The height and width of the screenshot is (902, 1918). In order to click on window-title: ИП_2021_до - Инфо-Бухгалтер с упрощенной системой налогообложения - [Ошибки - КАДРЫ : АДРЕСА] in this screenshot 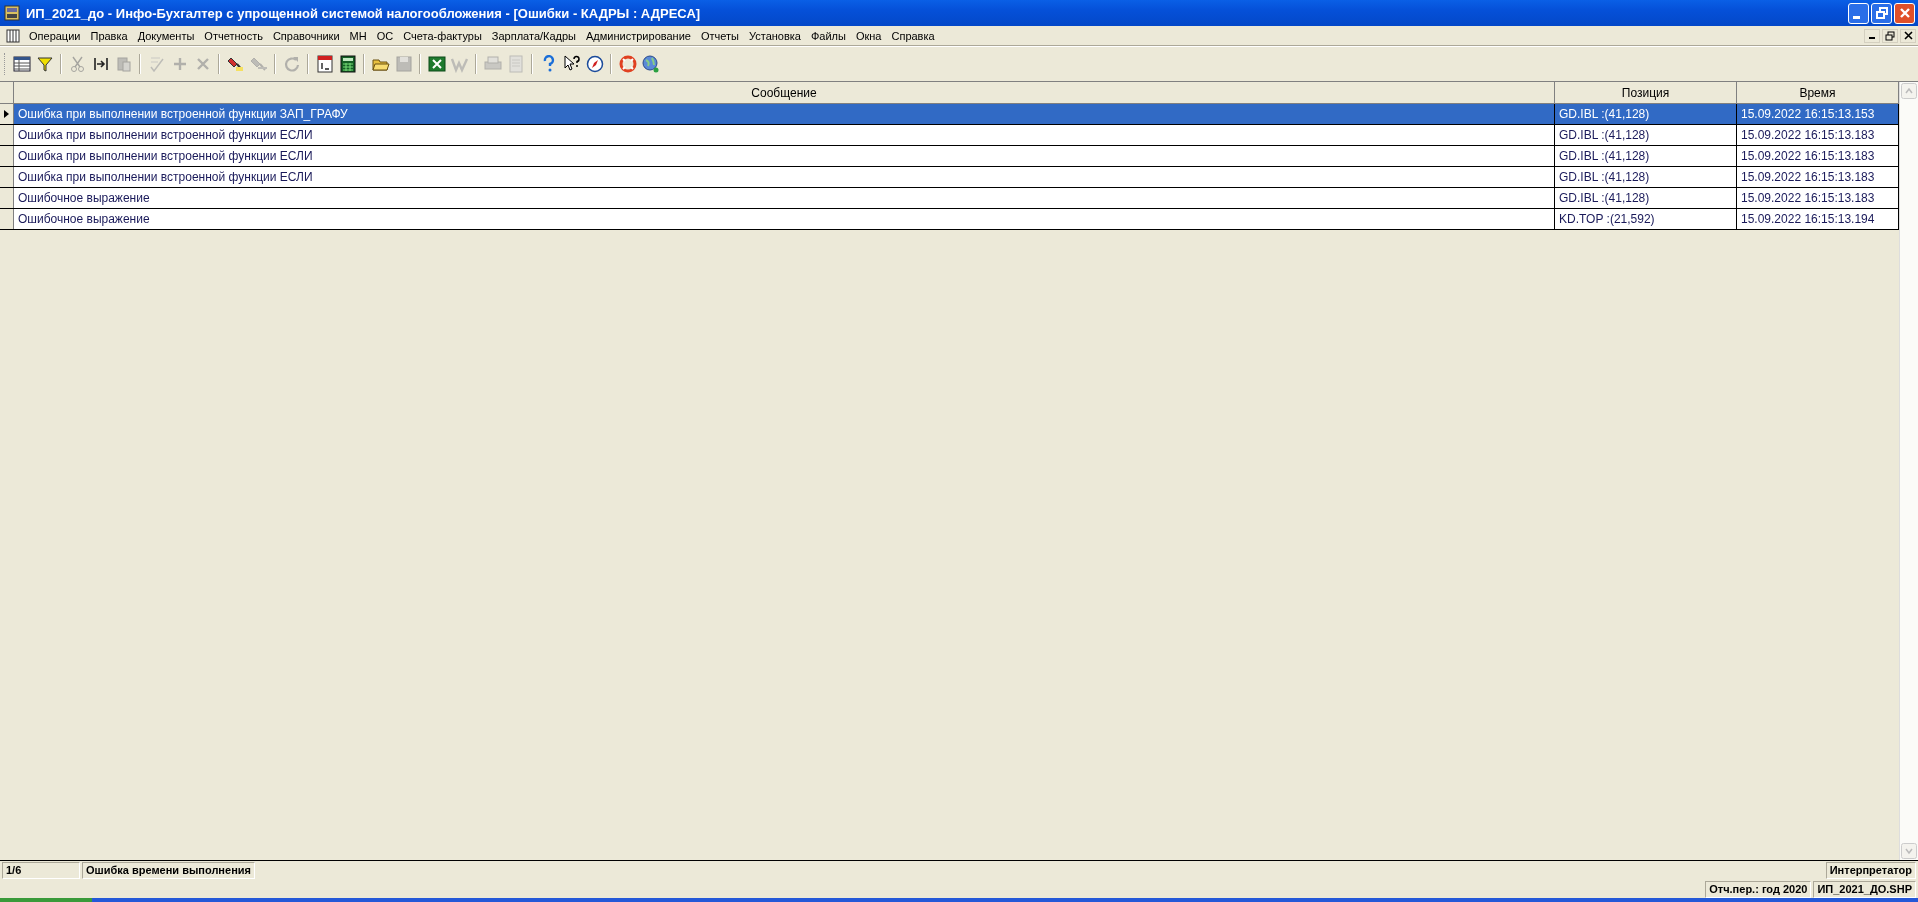, I will do `click(363, 13)`.